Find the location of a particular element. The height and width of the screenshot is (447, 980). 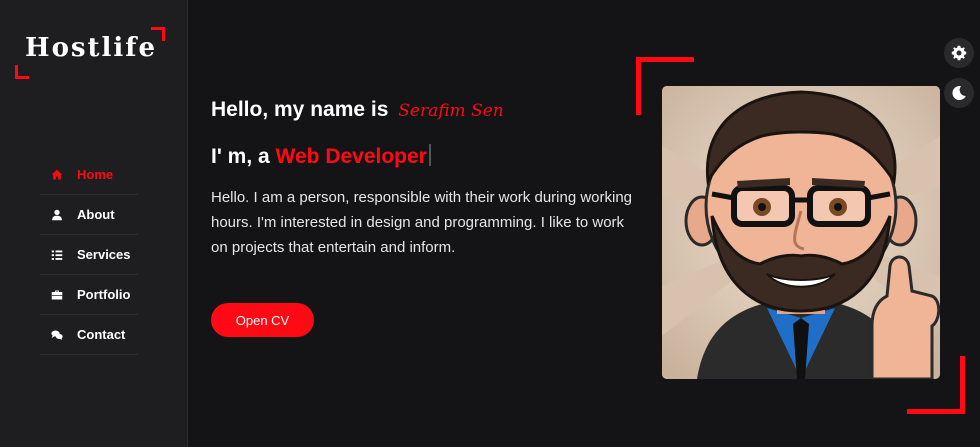

logo-text: Hostlife is located at coordinates (91, 48).